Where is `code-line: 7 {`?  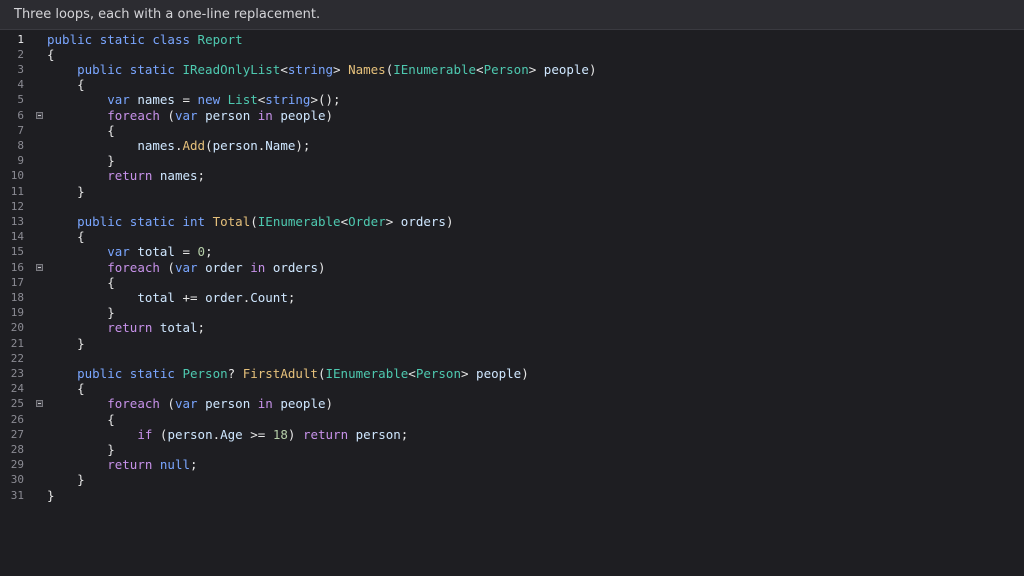
code-line: 7 { is located at coordinates (512, 130).